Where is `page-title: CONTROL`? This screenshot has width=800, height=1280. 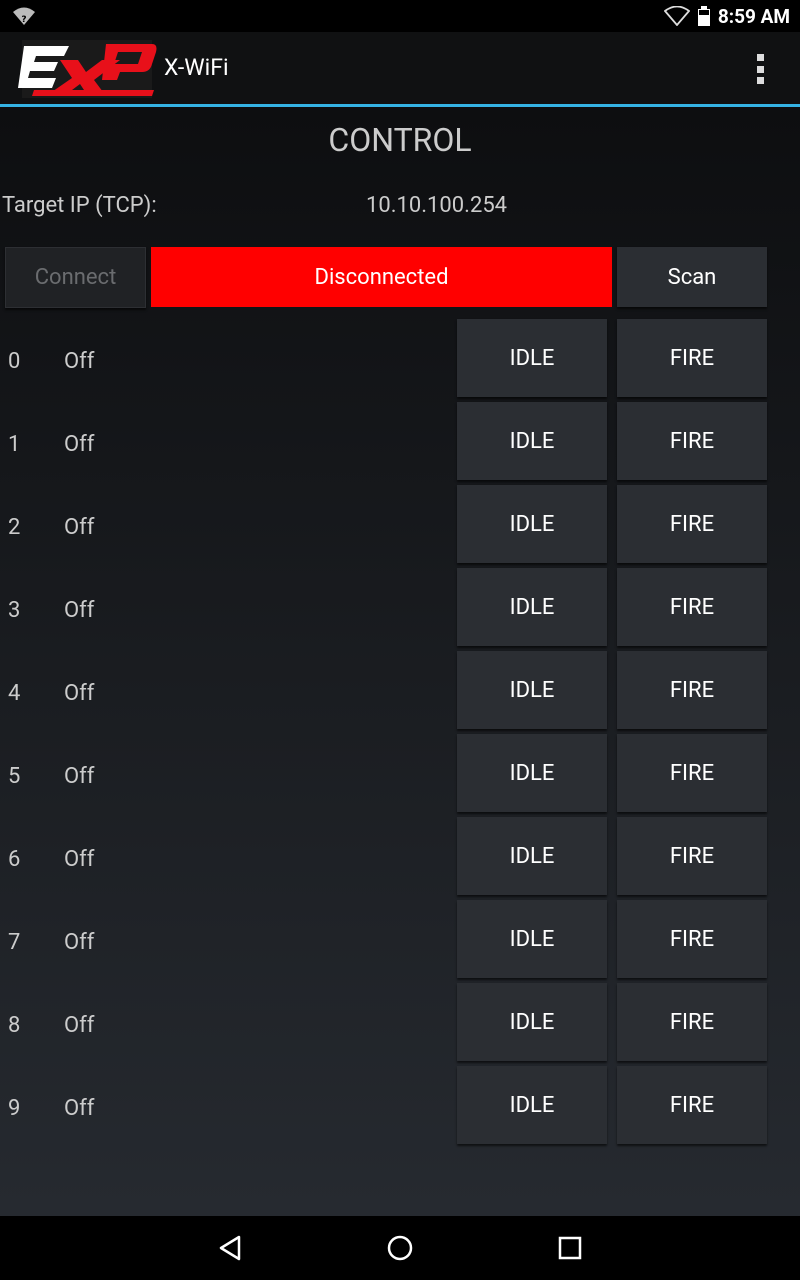 page-title: CONTROL is located at coordinates (400, 140).